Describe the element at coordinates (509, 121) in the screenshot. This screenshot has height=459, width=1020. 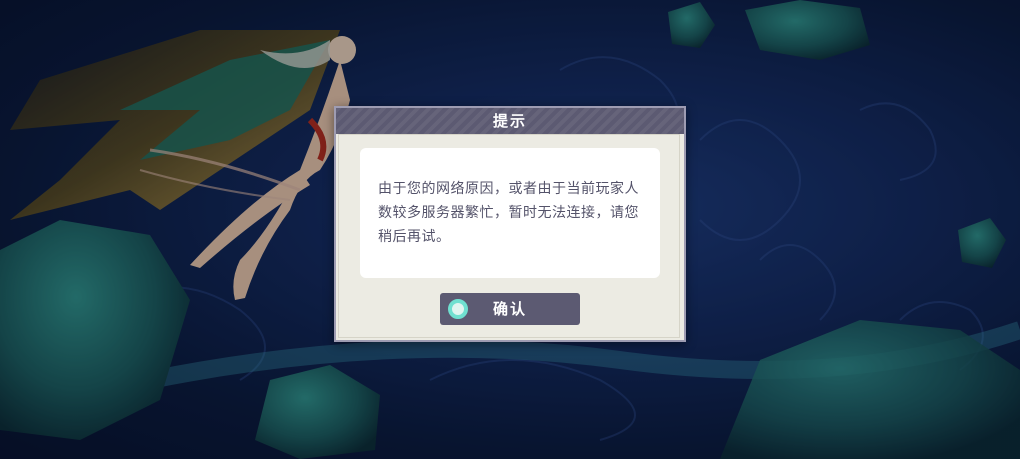
I see `dialog-title: 提示` at that location.